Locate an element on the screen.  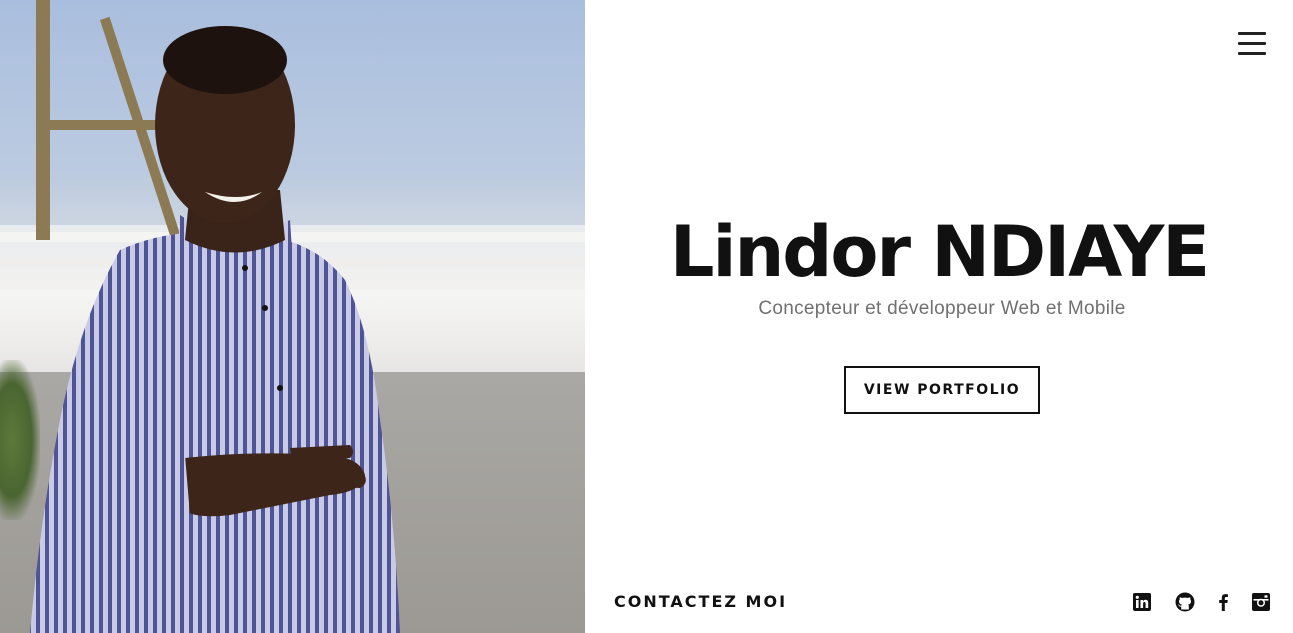
facebook-icon is located at coordinates (1223, 602).